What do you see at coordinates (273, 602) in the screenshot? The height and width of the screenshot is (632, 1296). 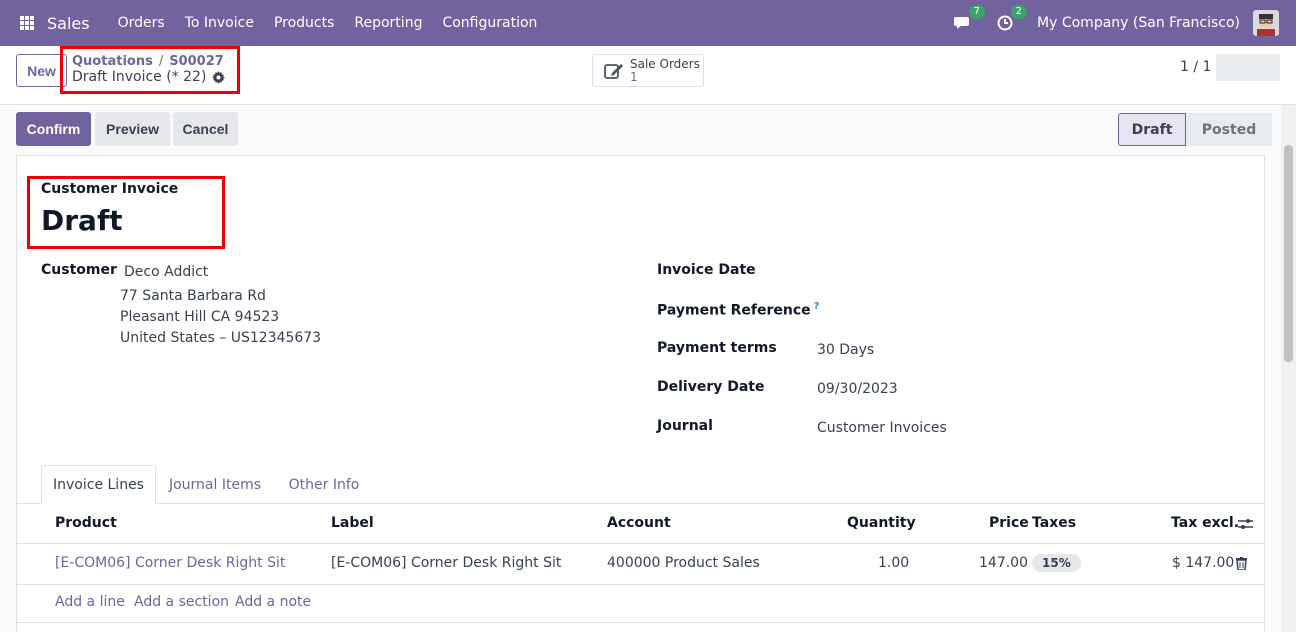 I see `add-note-link: Add a note` at bounding box center [273, 602].